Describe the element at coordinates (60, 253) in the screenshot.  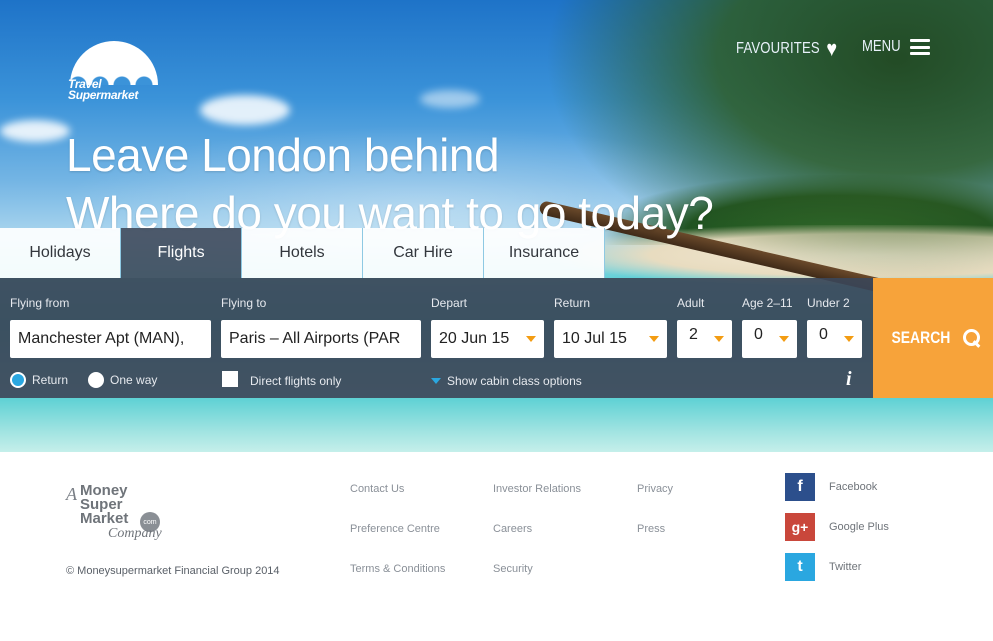
I see `tab-holidays: Holidays` at that location.